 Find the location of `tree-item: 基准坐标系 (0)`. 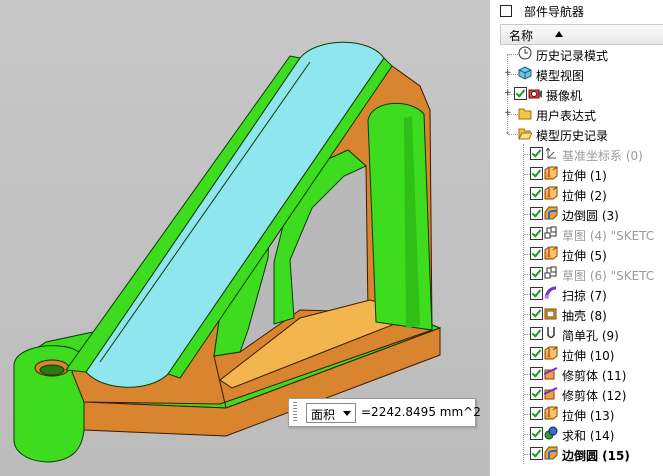

tree-item: 基准坐标系 (0) is located at coordinates (576, 154).